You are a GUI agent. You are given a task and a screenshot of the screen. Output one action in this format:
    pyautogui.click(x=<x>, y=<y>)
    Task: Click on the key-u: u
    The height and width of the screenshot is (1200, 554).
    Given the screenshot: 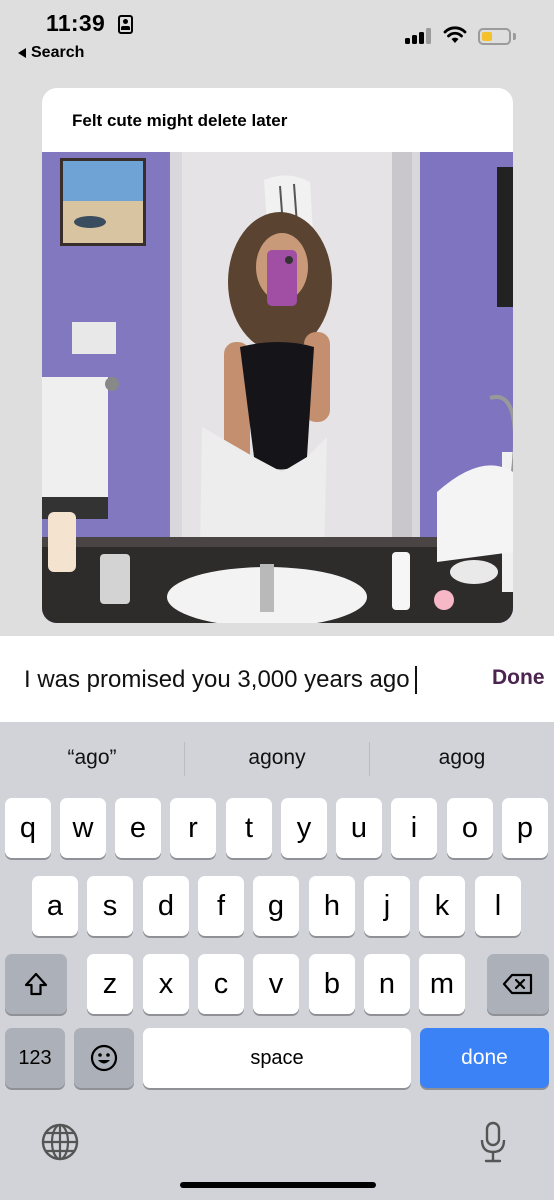 What is the action you would take?
    pyautogui.click(x=359, y=828)
    